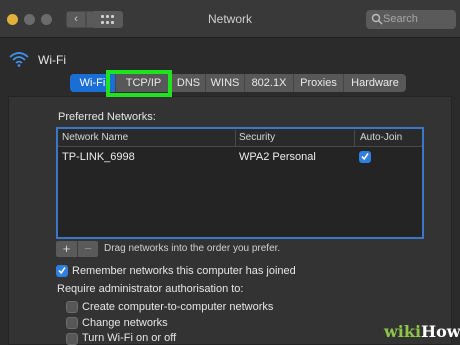 The height and width of the screenshot is (345, 460). I want to click on add-remove-control: + −, so click(77, 249).